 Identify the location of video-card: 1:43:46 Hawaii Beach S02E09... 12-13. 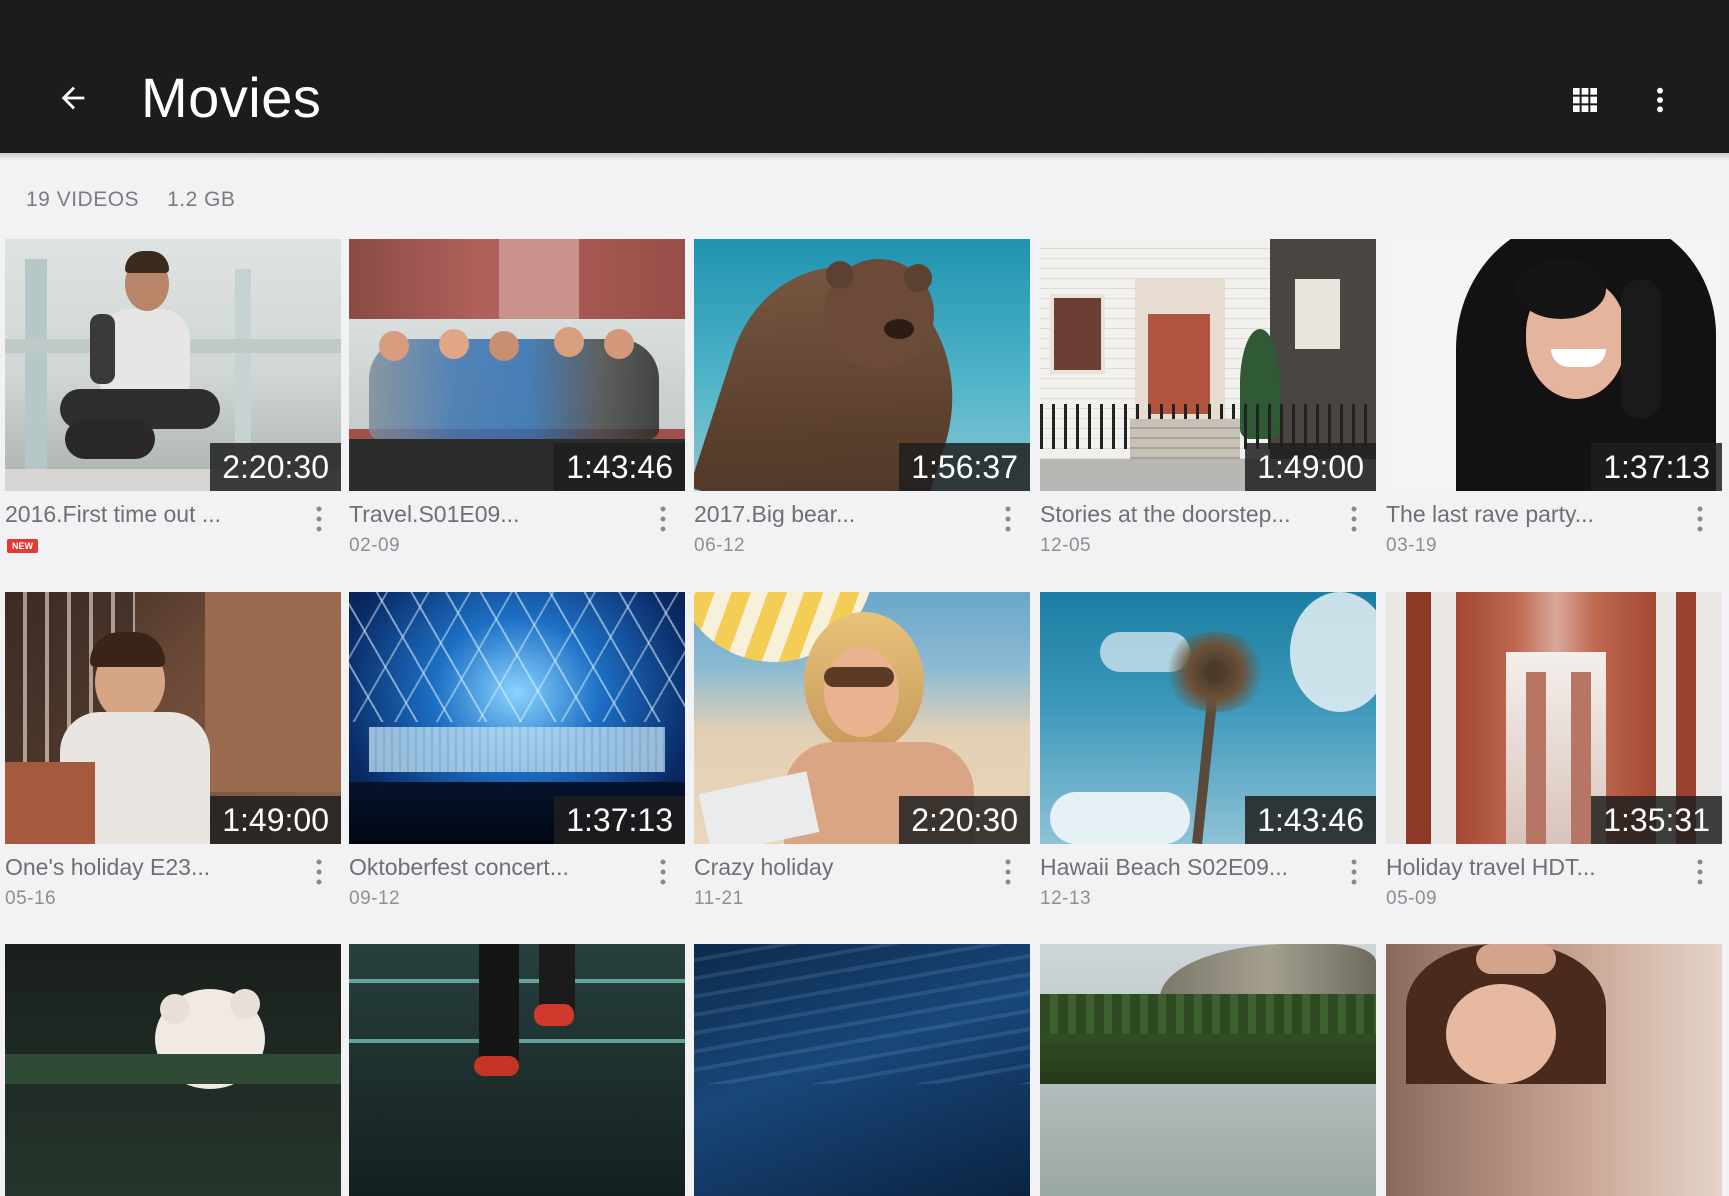
(1208, 759).